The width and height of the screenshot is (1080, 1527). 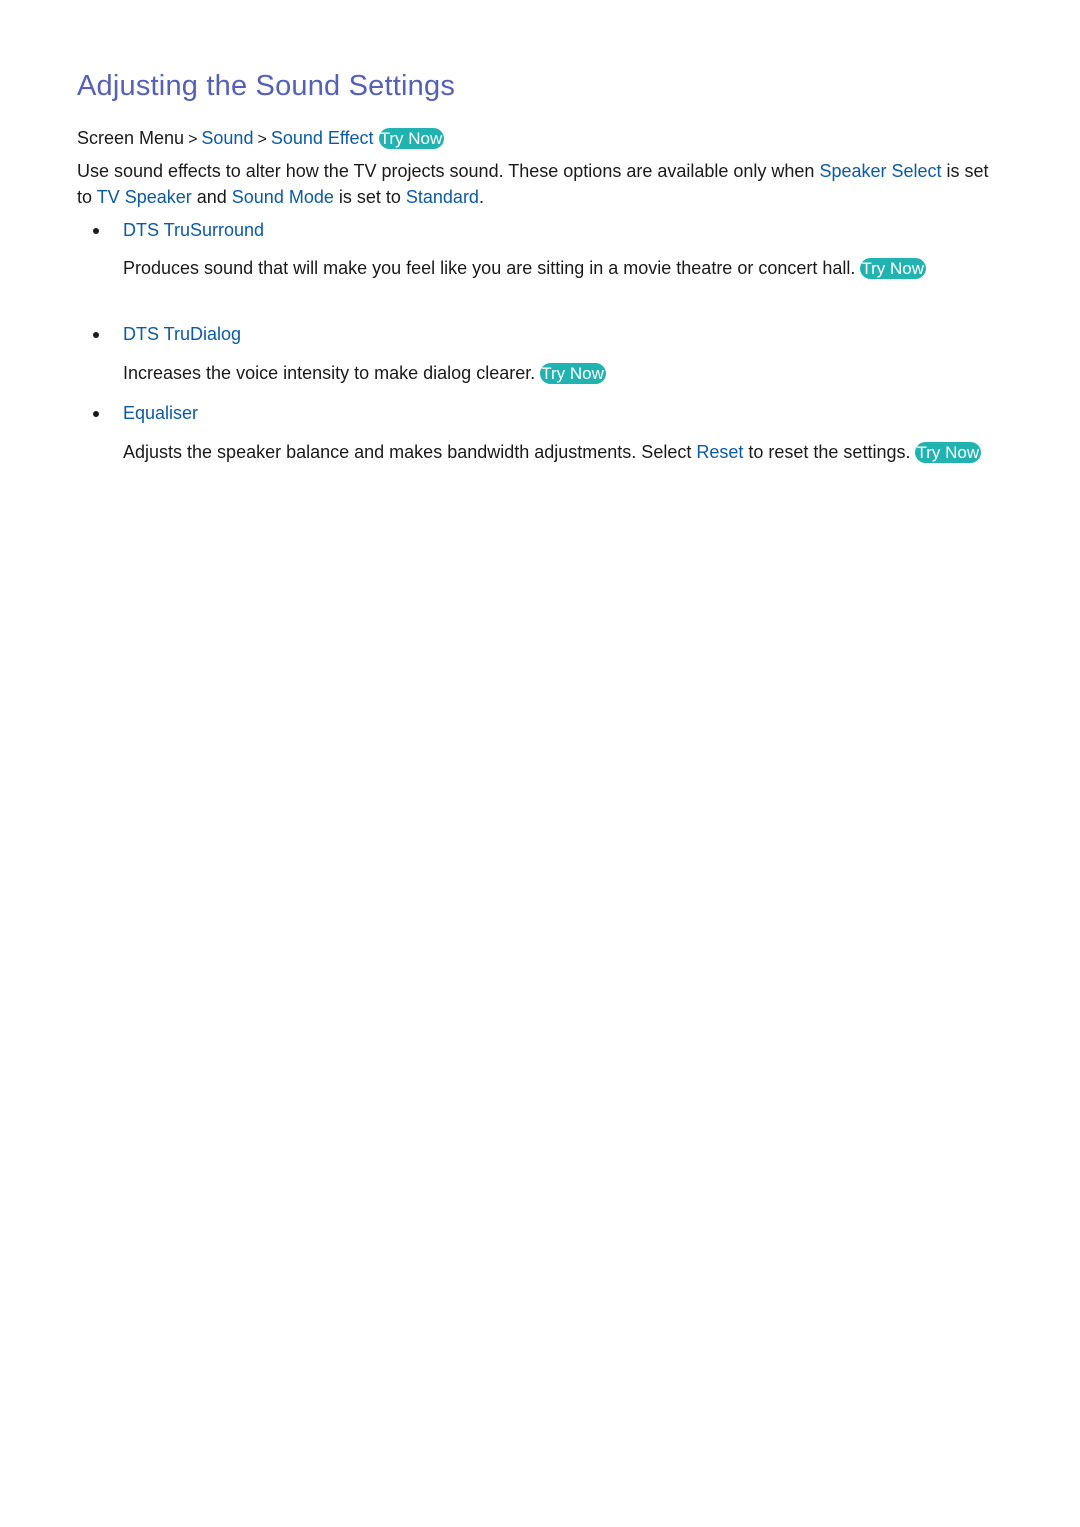 I want to click on breadcrumb-sound-effect: Sound Effect, so click(x=322, y=138).